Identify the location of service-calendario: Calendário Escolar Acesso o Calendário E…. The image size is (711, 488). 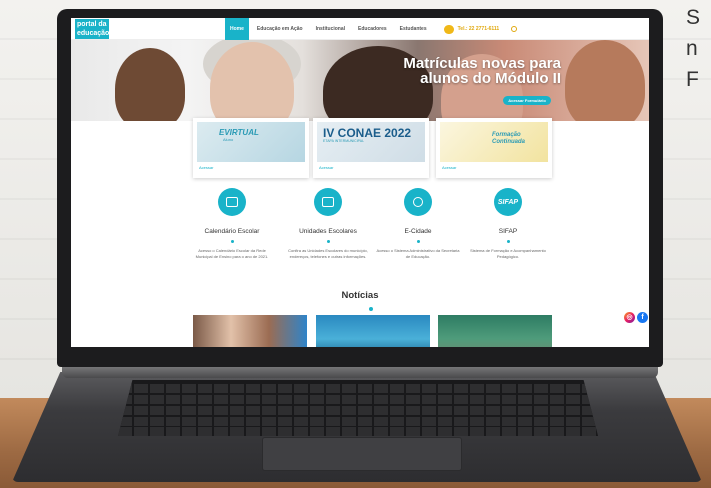
(232, 224).